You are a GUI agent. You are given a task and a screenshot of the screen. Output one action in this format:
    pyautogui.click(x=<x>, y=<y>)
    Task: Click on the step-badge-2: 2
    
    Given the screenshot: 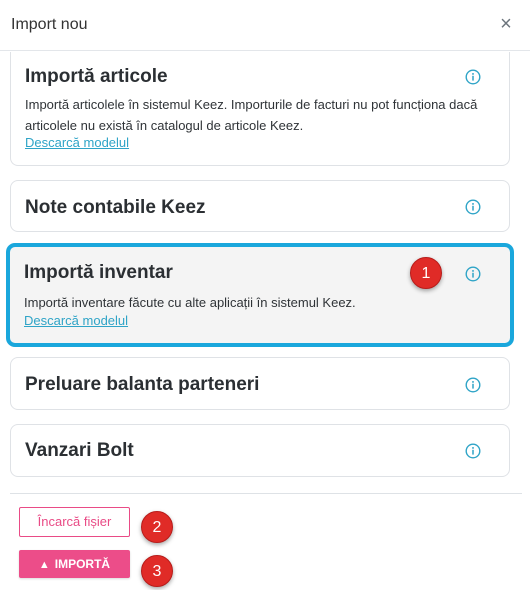 What is the action you would take?
    pyautogui.click(x=157, y=527)
    